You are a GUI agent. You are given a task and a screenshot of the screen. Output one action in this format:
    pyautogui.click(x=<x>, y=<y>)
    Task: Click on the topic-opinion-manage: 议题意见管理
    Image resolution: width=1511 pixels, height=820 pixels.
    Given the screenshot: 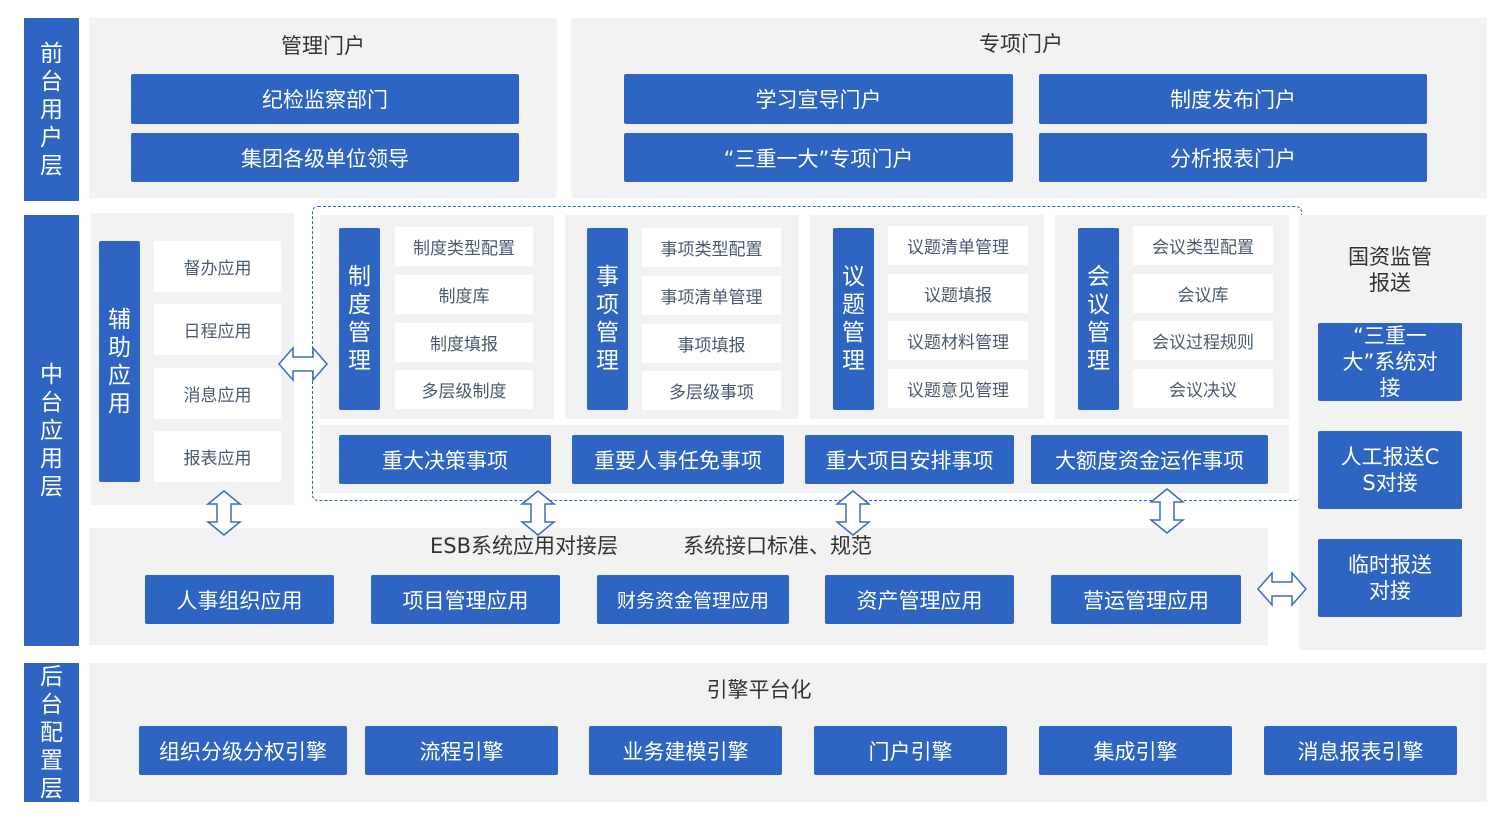 What is the action you would take?
    pyautogui.click(x=958, y=388)
    